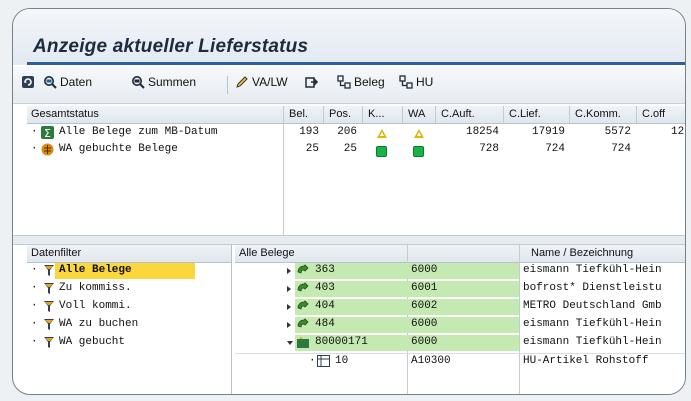 The width and height of the screenshot is (691, 401). Describe the element at coordinates (350, 149) in the screenshot. I see `pos-value: 25` at that location.